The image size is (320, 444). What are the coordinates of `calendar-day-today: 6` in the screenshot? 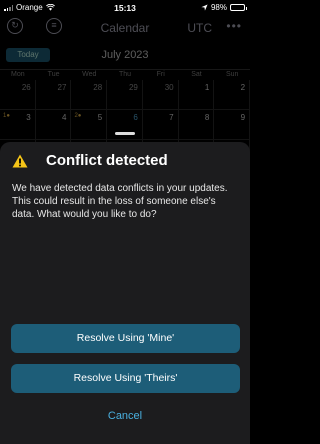 It's located at (125, 125).